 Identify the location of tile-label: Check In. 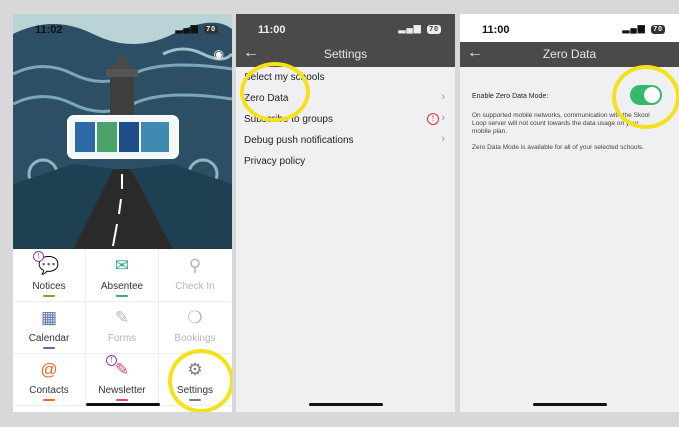
(195, 286).